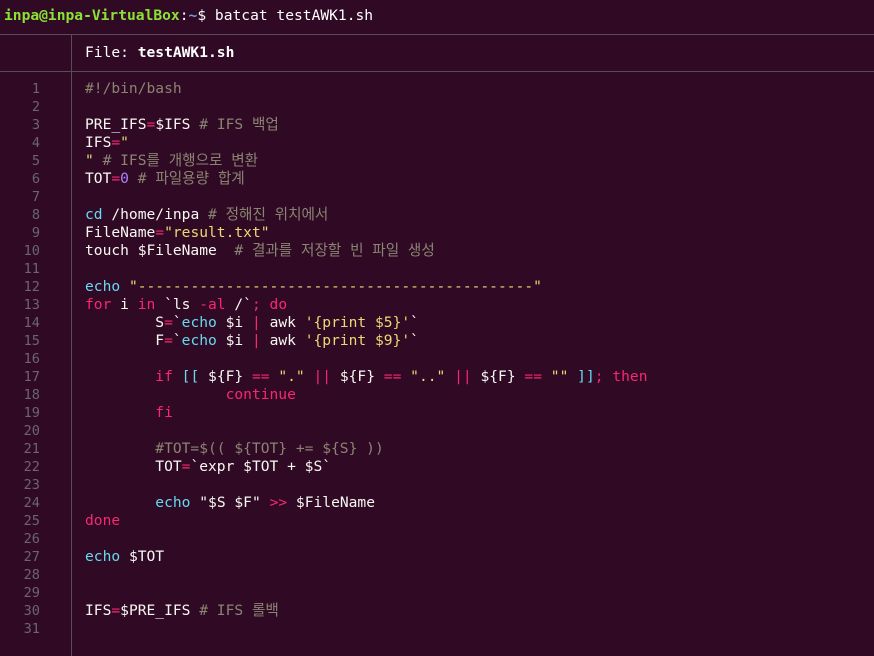  Describe the element at coordinates (239, 124) in the screenshot. I see `code-token: # IFS 백업` at that location.